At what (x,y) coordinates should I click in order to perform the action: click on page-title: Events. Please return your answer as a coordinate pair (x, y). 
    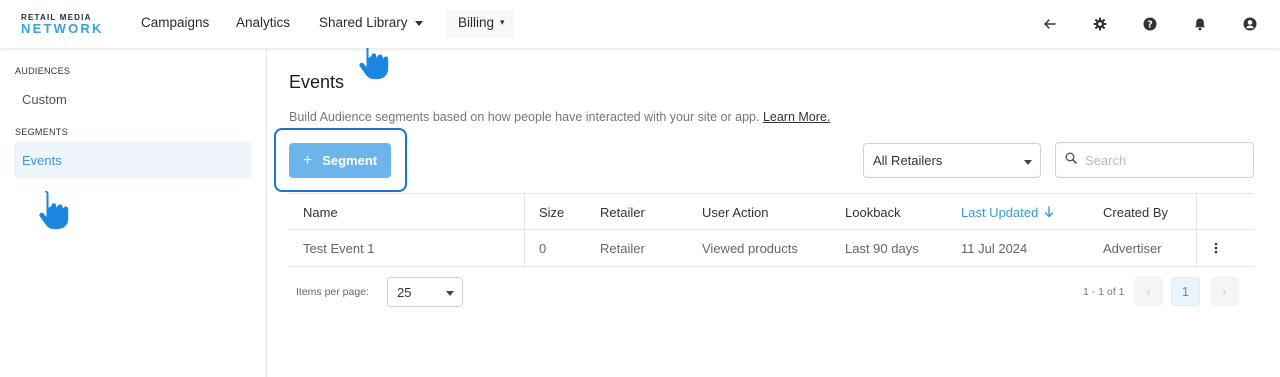
    Looking at the image, I should click on (317, 82).